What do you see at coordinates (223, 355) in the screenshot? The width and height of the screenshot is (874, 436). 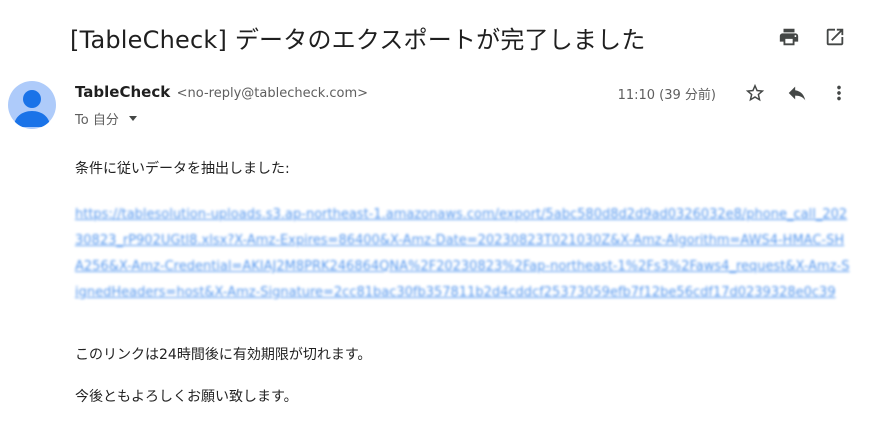 I see `body-text-expiry: このリンクは24時間後に有効期限が切れます。` at bounding box center [223, 355].